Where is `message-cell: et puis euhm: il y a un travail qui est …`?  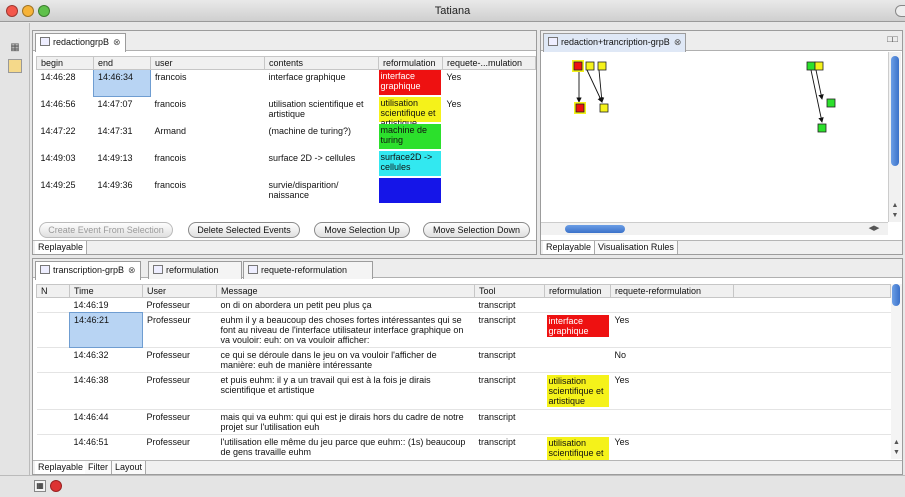
message-cell: et puis euhm: il y a un travail qui est … is located at coordinates (325, 385).